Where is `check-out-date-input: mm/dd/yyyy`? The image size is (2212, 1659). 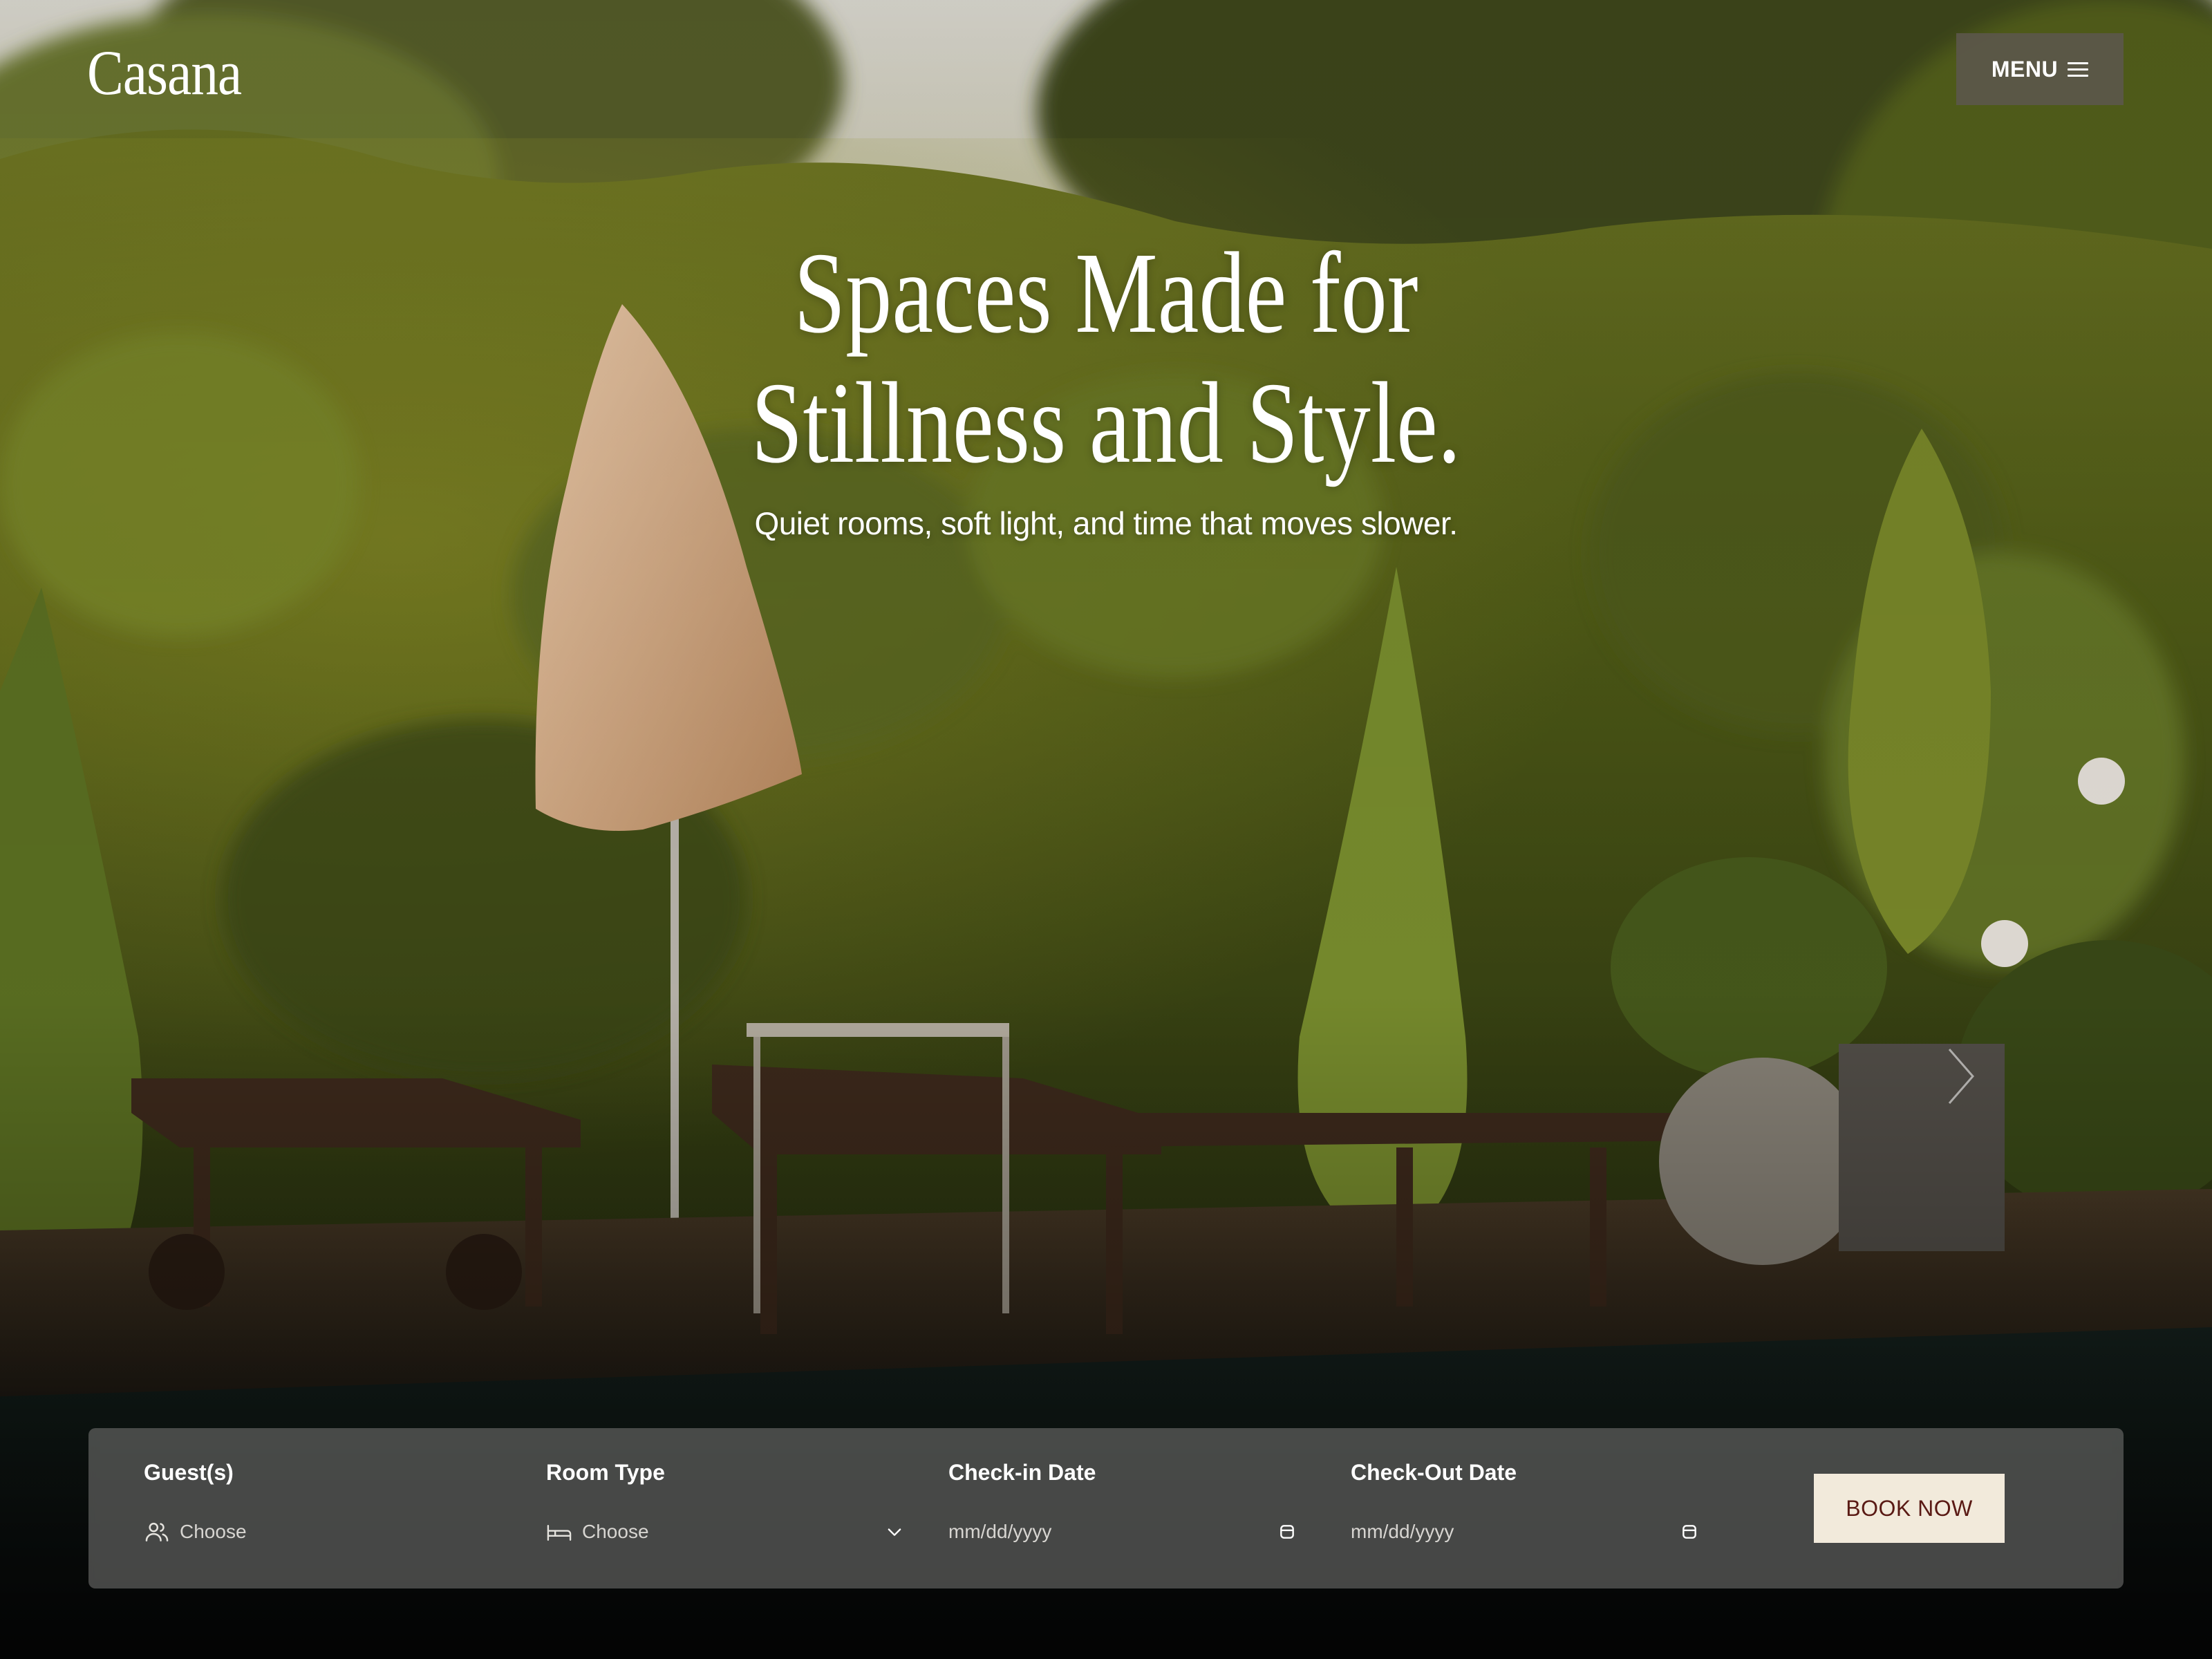 check-out-date-input: mm/dd/yyyy is located at coordinates (1526, 1532).